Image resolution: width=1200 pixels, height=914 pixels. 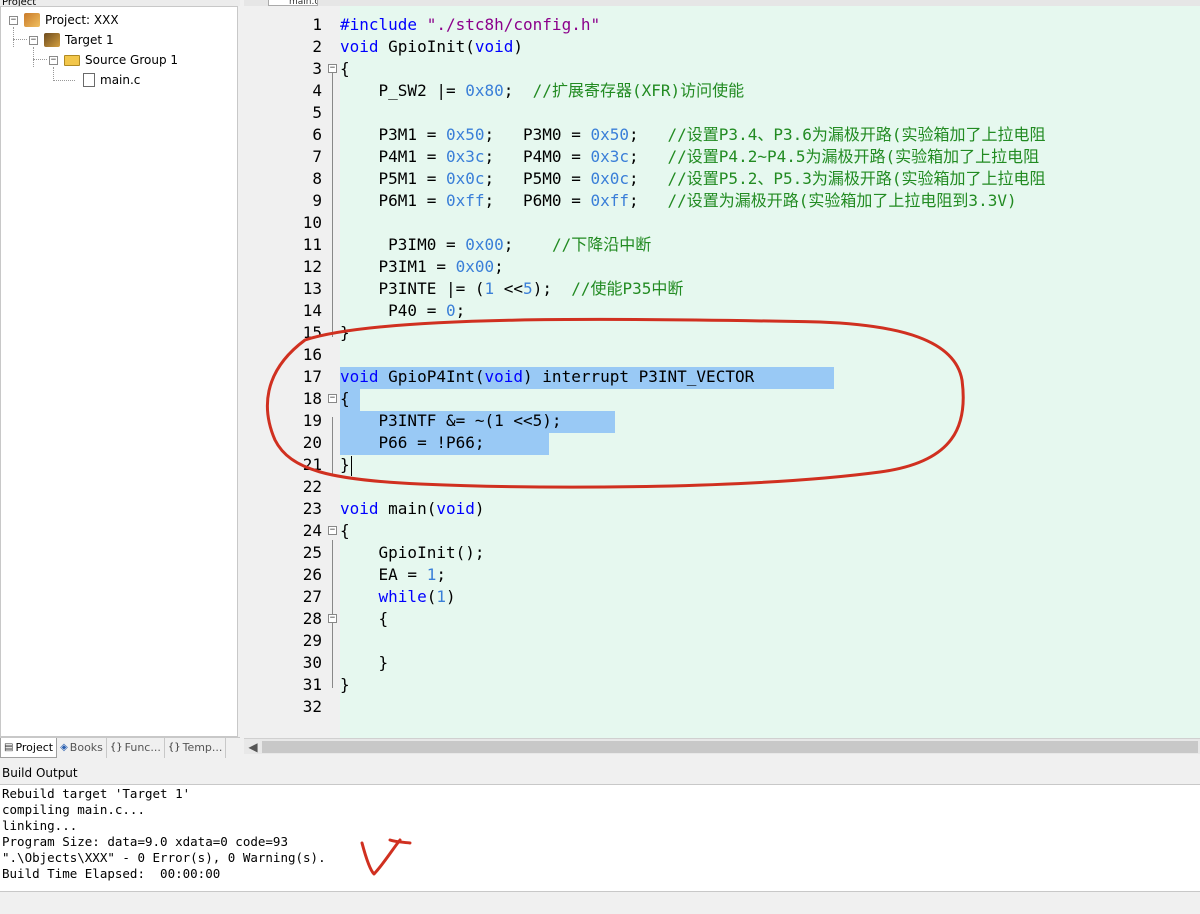 I want to click on code-text: ; P3M0 =, so click(x=537, y=134).